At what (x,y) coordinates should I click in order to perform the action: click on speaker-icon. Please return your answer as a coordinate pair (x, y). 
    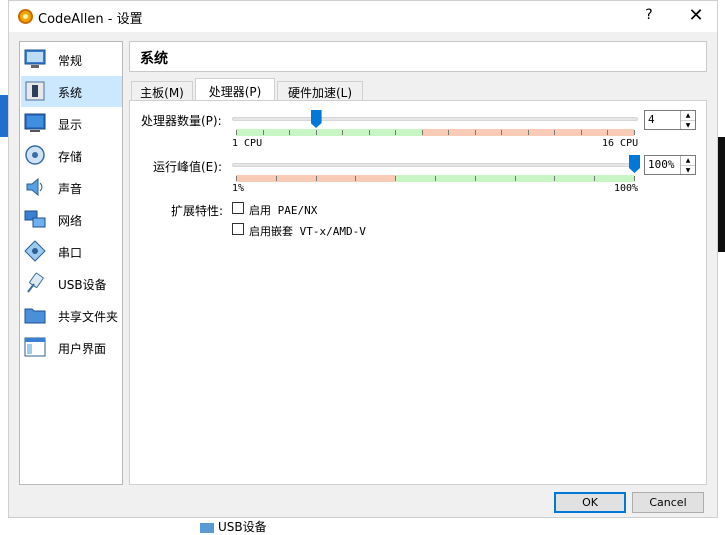
    Looking at the image, I should click on (34, 187).